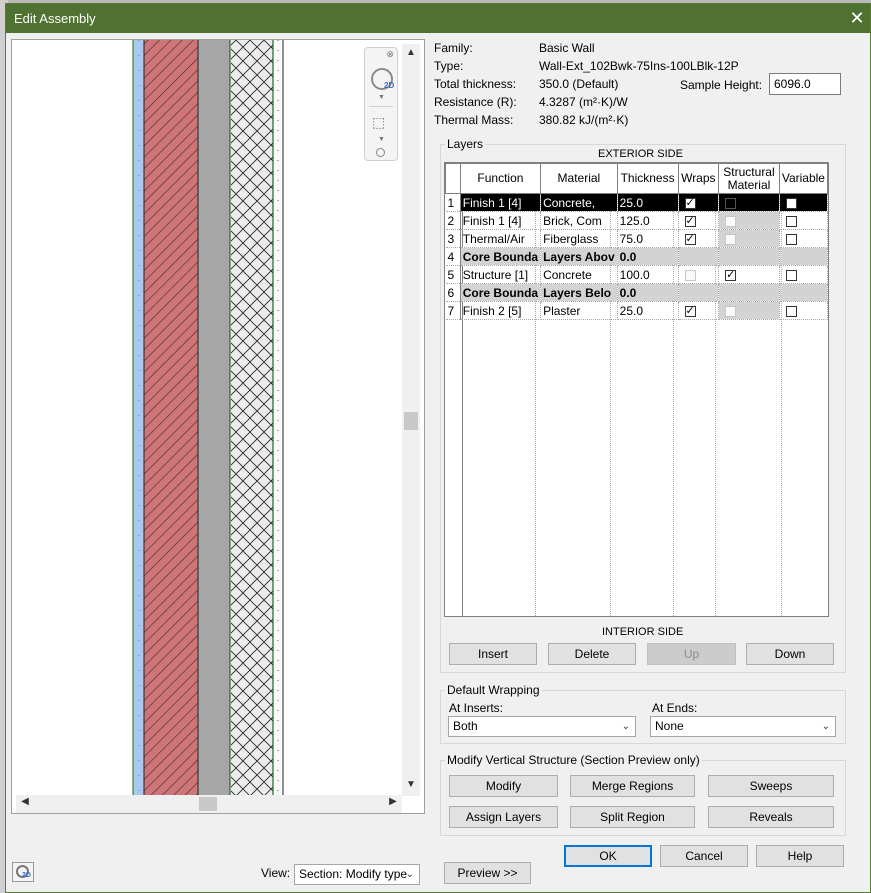 The width and height of the screenshot is (871, 893). What do you see at coordinates (639, 66) in the screenshot?
I see `type-value: Wall-Ext_102Bwk-75Ins-100LBlk-12P` at bounding box center [639, 66].